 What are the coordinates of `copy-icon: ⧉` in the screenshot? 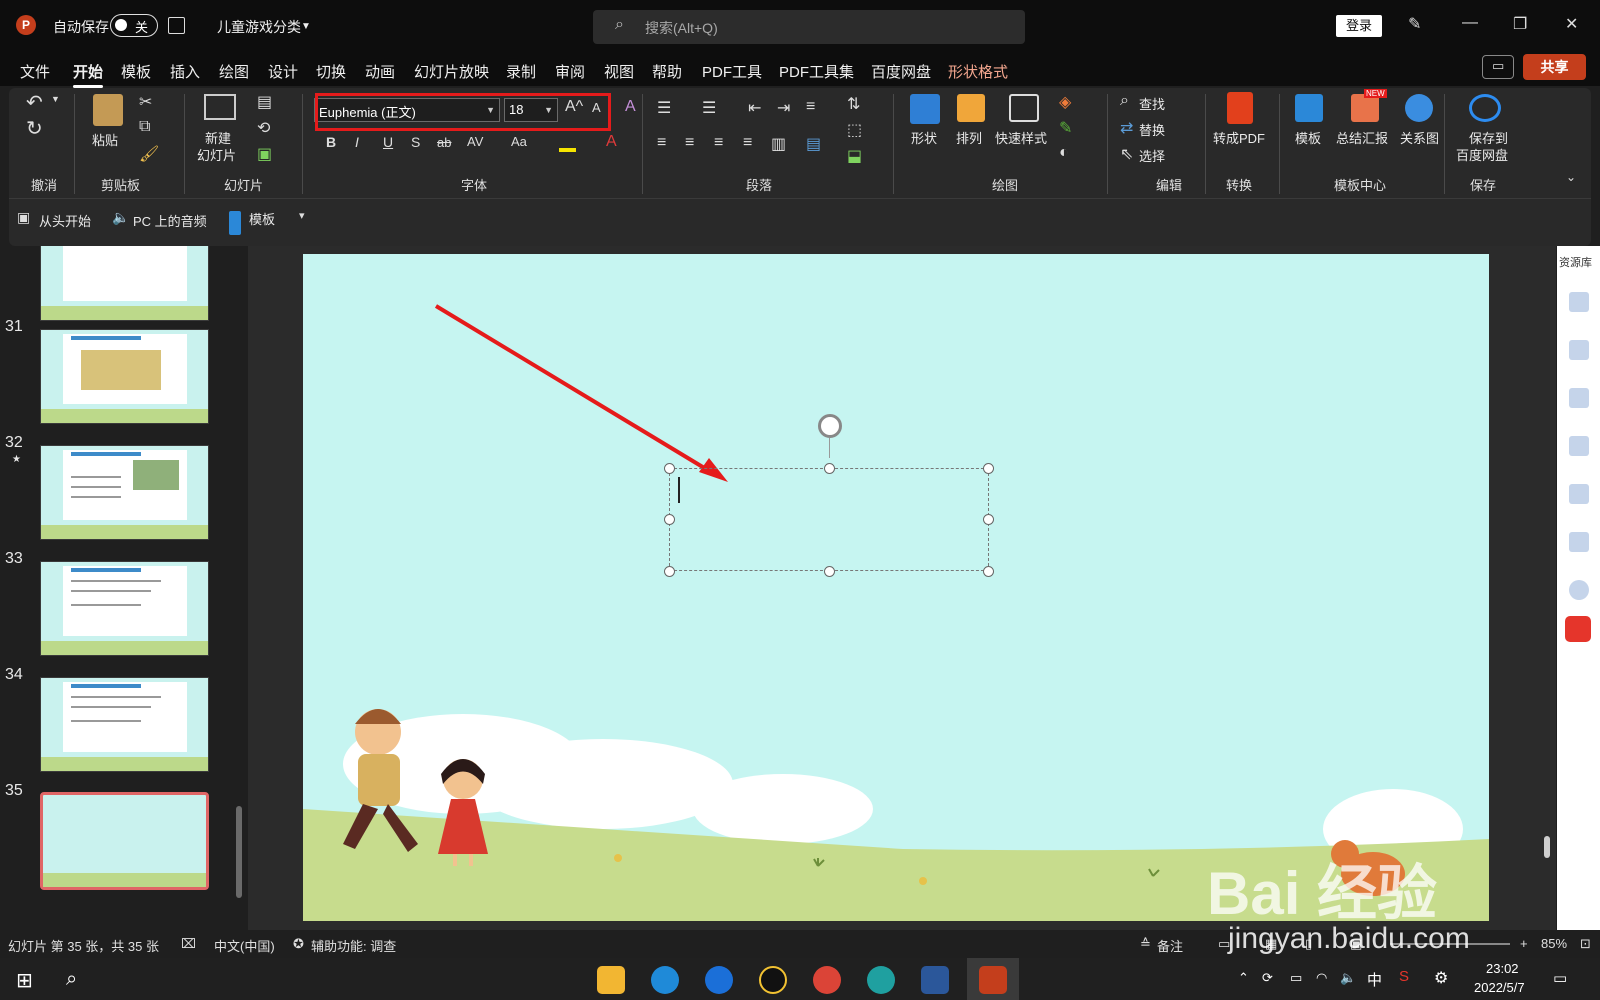 It's located at (144, 127).